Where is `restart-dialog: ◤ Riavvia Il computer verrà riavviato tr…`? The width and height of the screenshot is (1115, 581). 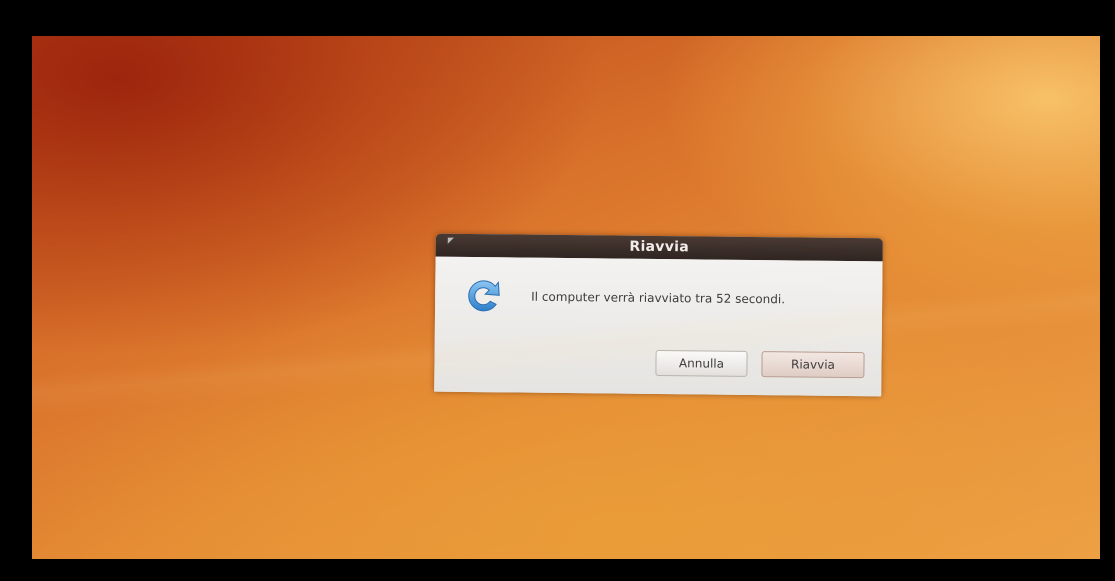 restart-dialog: ◤ Riavvia Il computer verrà riavviato tr… is located at coordinates (658, 315).